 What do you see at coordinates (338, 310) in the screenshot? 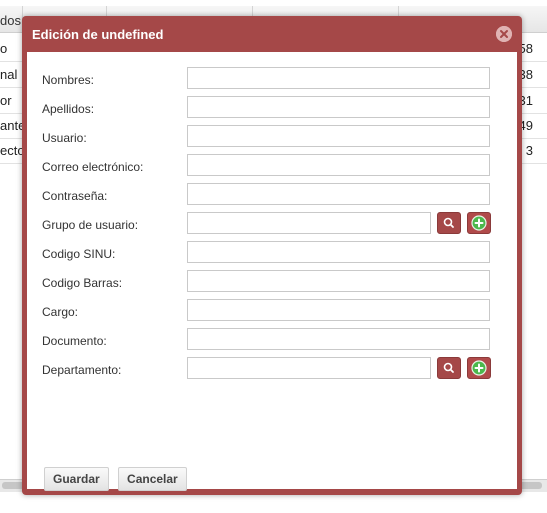
I see `cargo-input` at bounding box center [338, 310].